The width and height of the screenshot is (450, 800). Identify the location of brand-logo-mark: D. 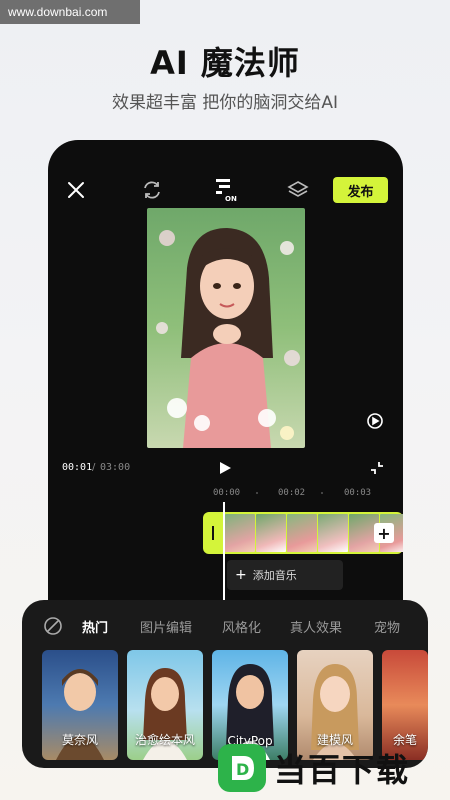
(242, 767).